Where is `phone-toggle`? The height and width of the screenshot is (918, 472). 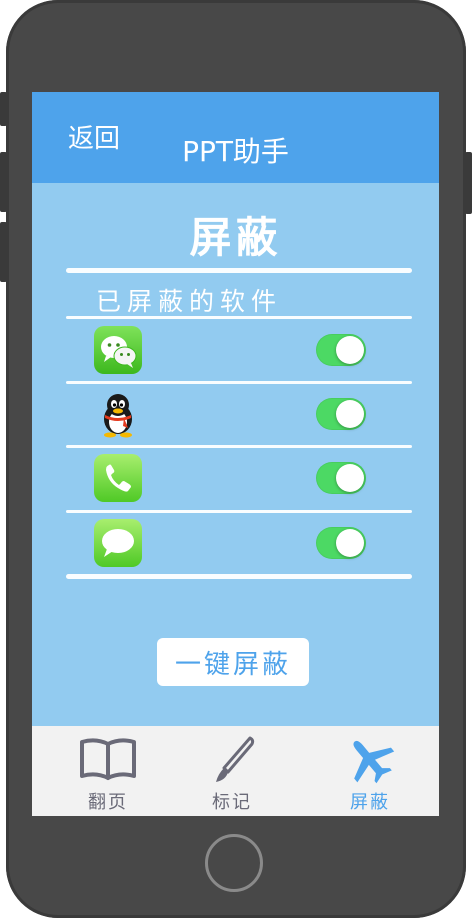
phone-toggle is located at coordinates (341, 478).